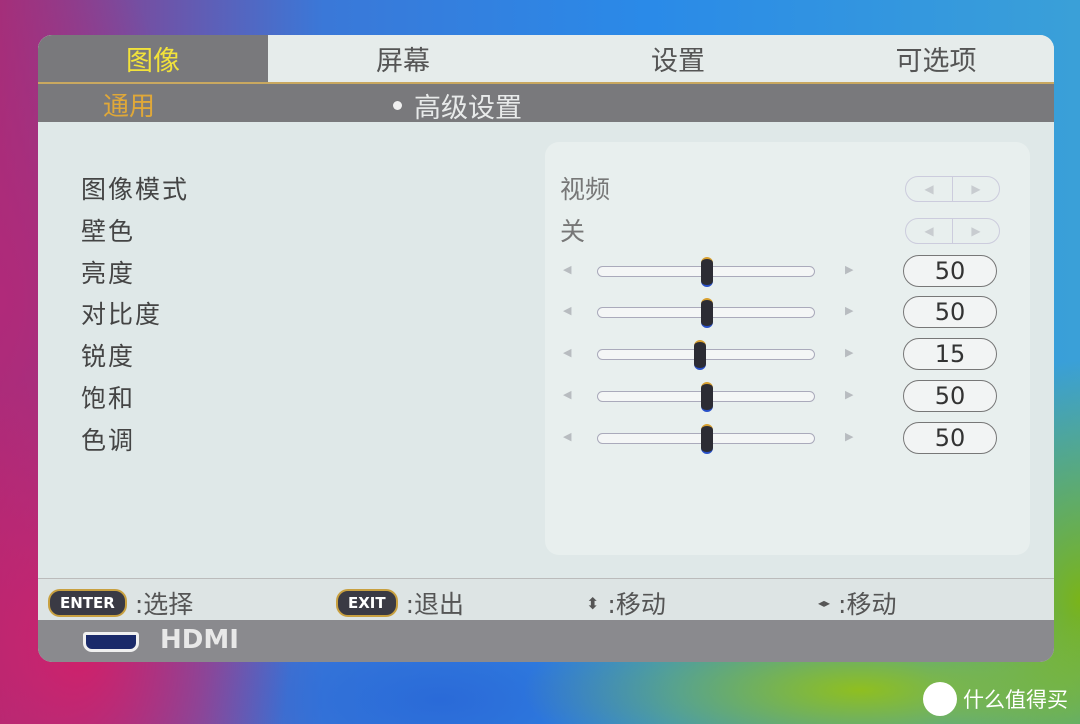 This screenshot has width=1080, height=724. What do you see at coordinates (585, 188) in the screenshot?
I see `setting-value: 视频` at bounding box center [585, 188].